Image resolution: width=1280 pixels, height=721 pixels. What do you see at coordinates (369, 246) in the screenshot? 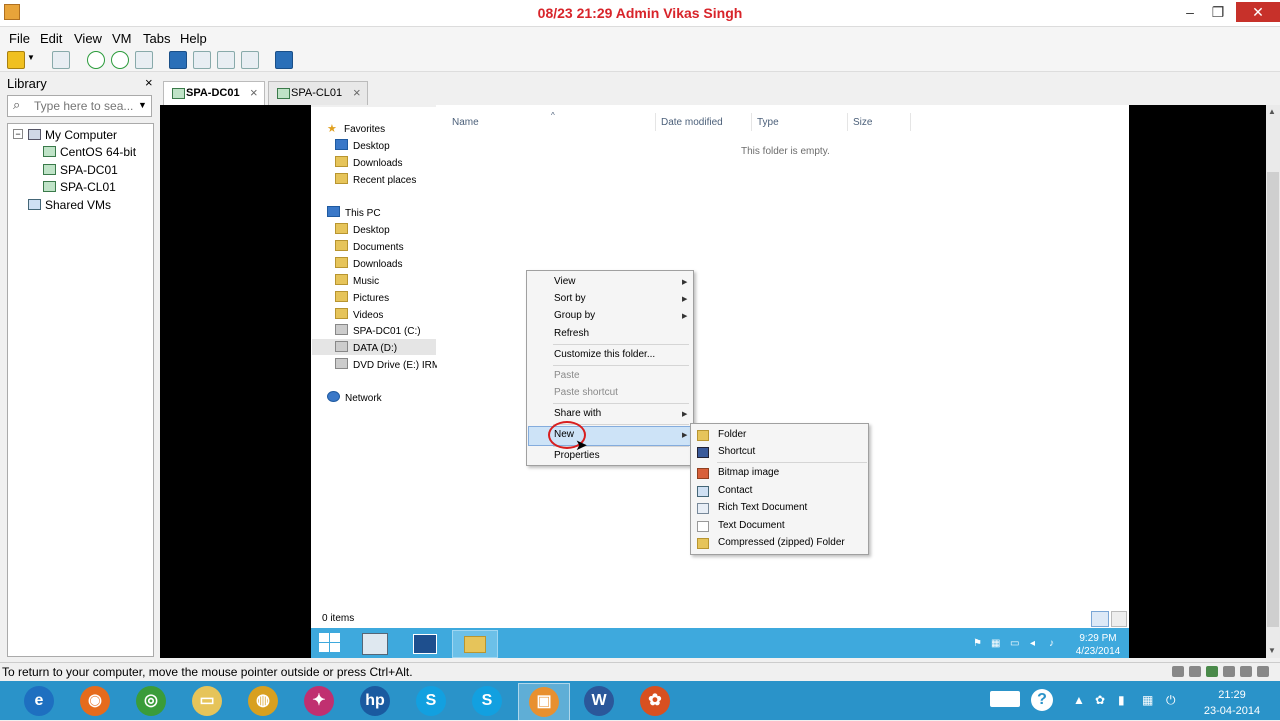
I see `nav-pc-documents: Documents` at bounding box center [369, 246].